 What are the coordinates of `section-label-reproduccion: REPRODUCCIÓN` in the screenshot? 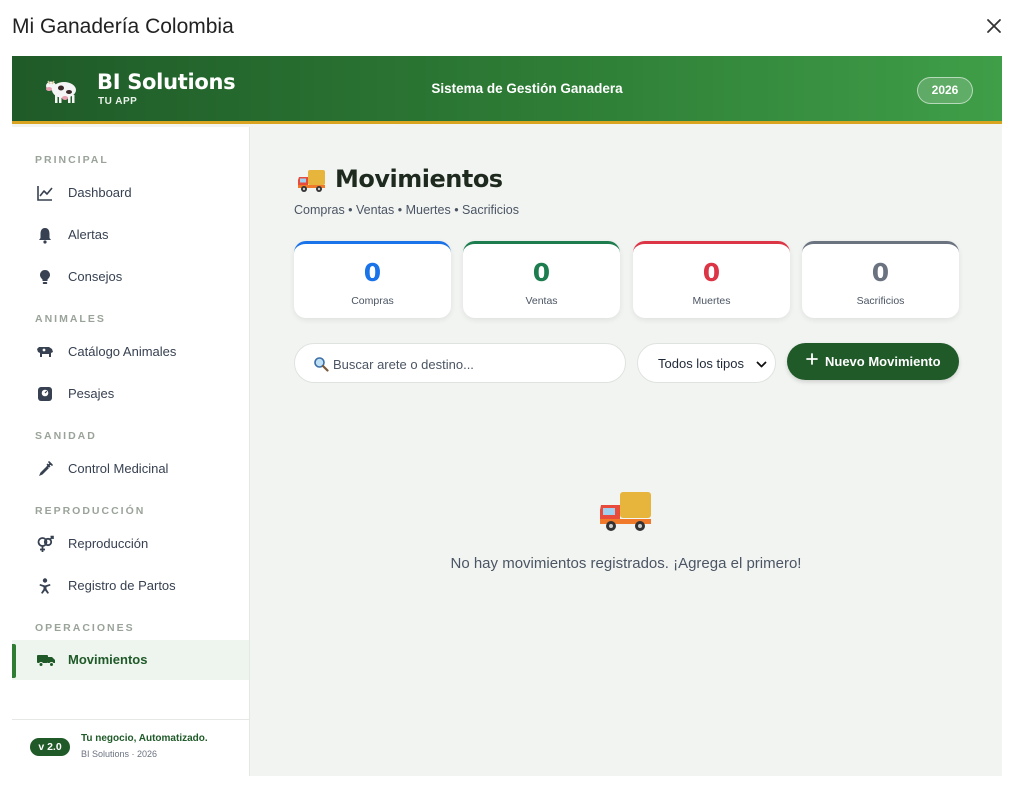 It's located at (90, 511).